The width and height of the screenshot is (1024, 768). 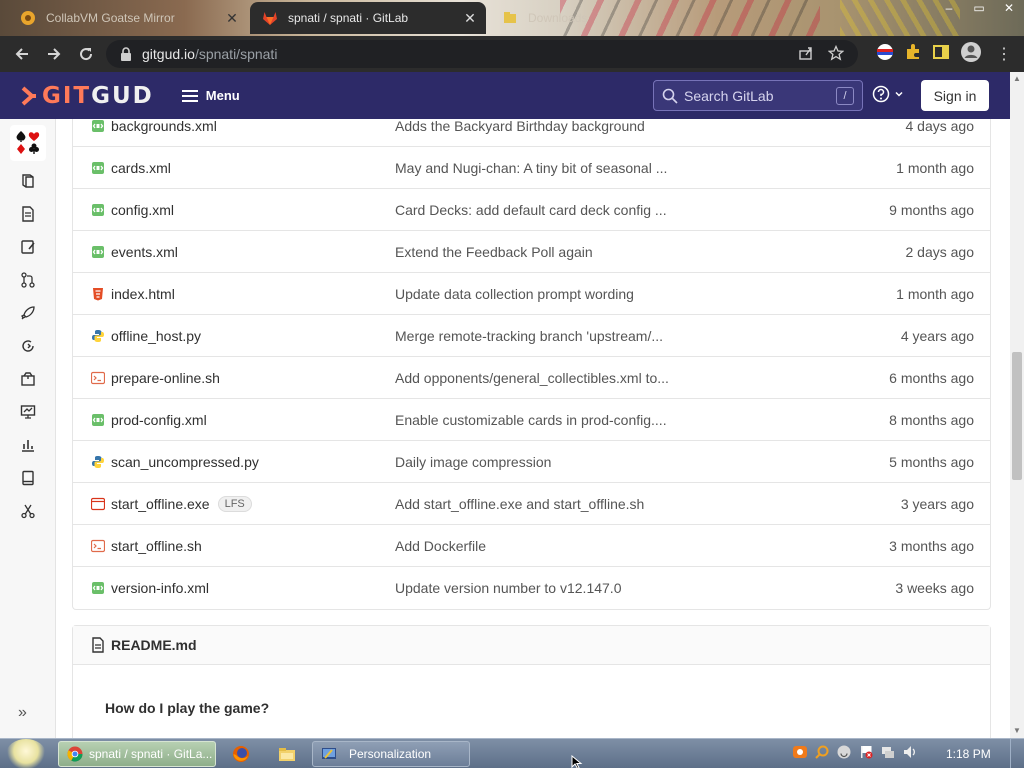 What do you see at coordinates (514, 294) in the screenshot?
I see `last-commit-link: Update data collection prompt wording` at bounding box center [514, 294].